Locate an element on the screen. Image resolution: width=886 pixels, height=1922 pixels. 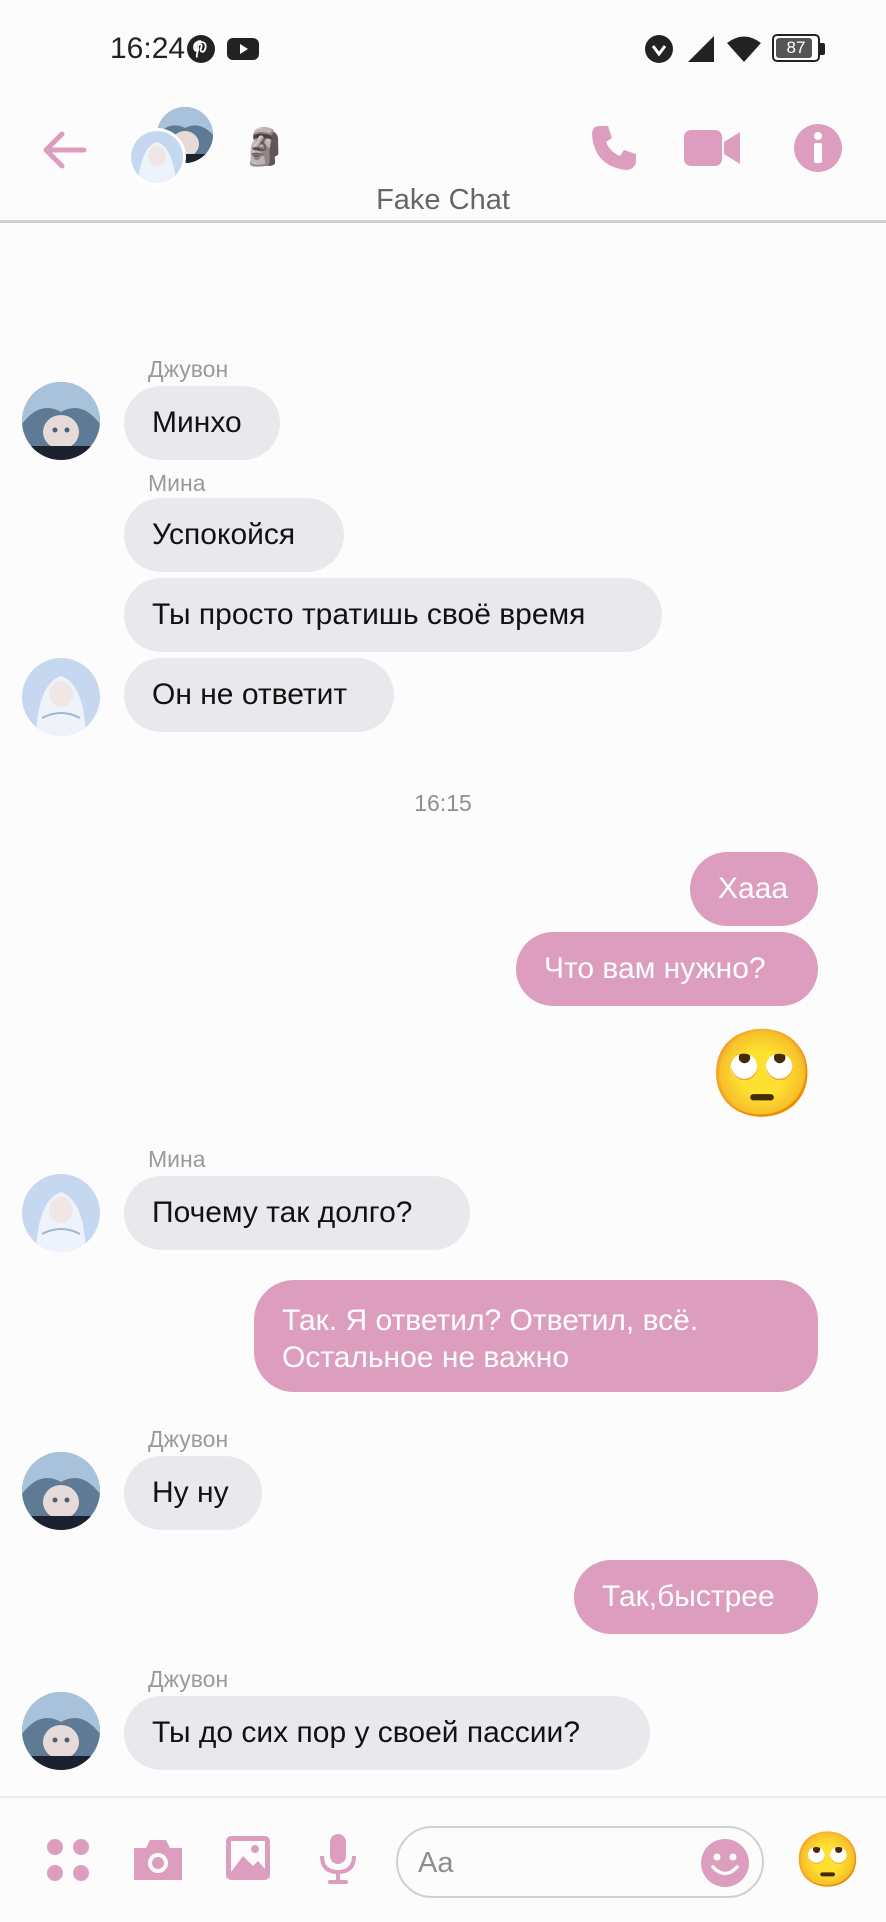
wifi-icon is located at coordinates (744, 49).